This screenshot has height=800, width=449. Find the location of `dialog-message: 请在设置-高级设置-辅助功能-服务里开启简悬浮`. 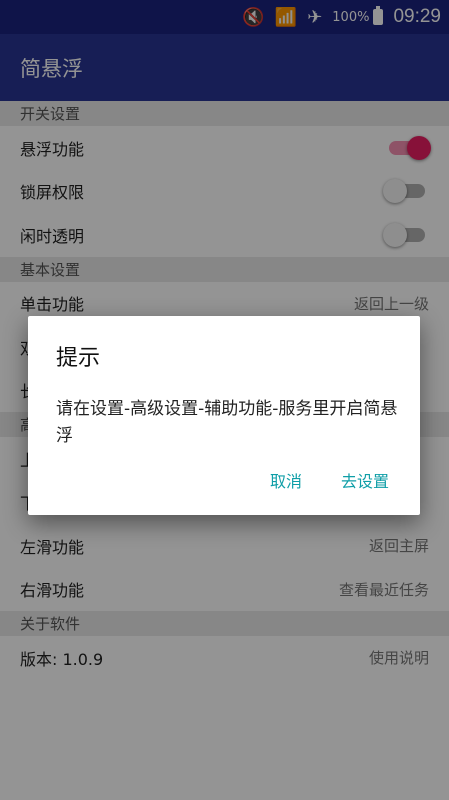

dialog-message: 请在设置-高级设置-辅助功能-服务里开启简悬浮 is located at coordinates (227, 422).